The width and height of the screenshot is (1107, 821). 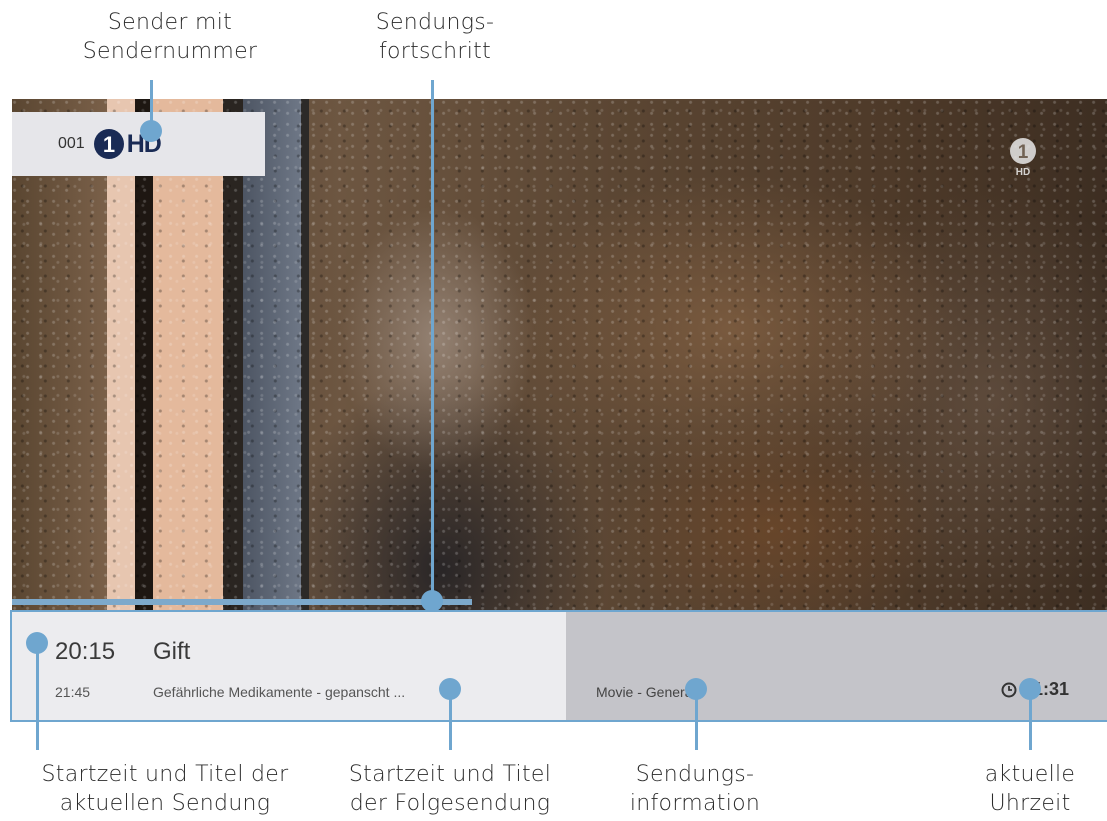 I want to click on info-bar-highlight, so click(x=558, y=666).